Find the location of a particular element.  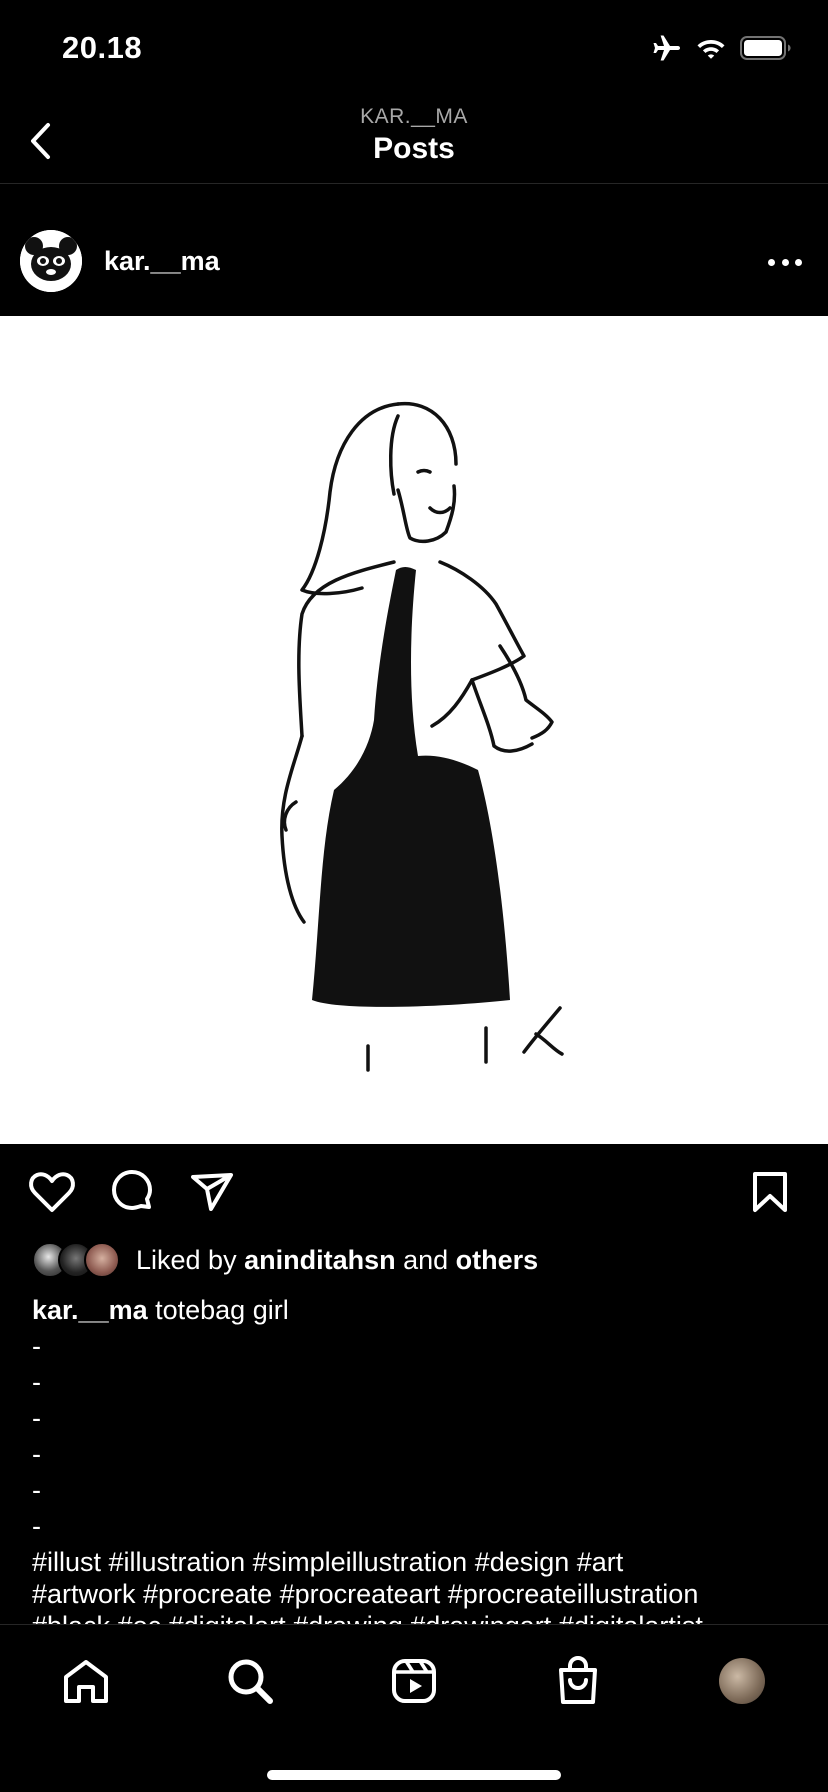

tab-shop is located at coordinates (578, 1681).